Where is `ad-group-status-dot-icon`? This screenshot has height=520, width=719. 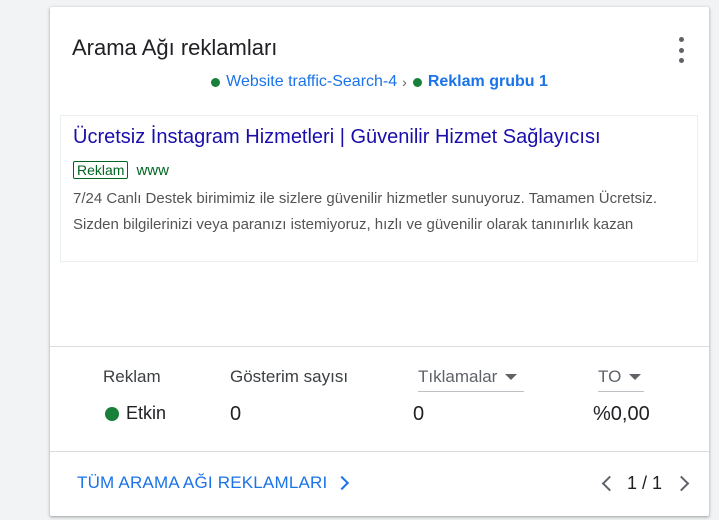 ad-group-status-dot-icon is located at coordinates (417, 82).